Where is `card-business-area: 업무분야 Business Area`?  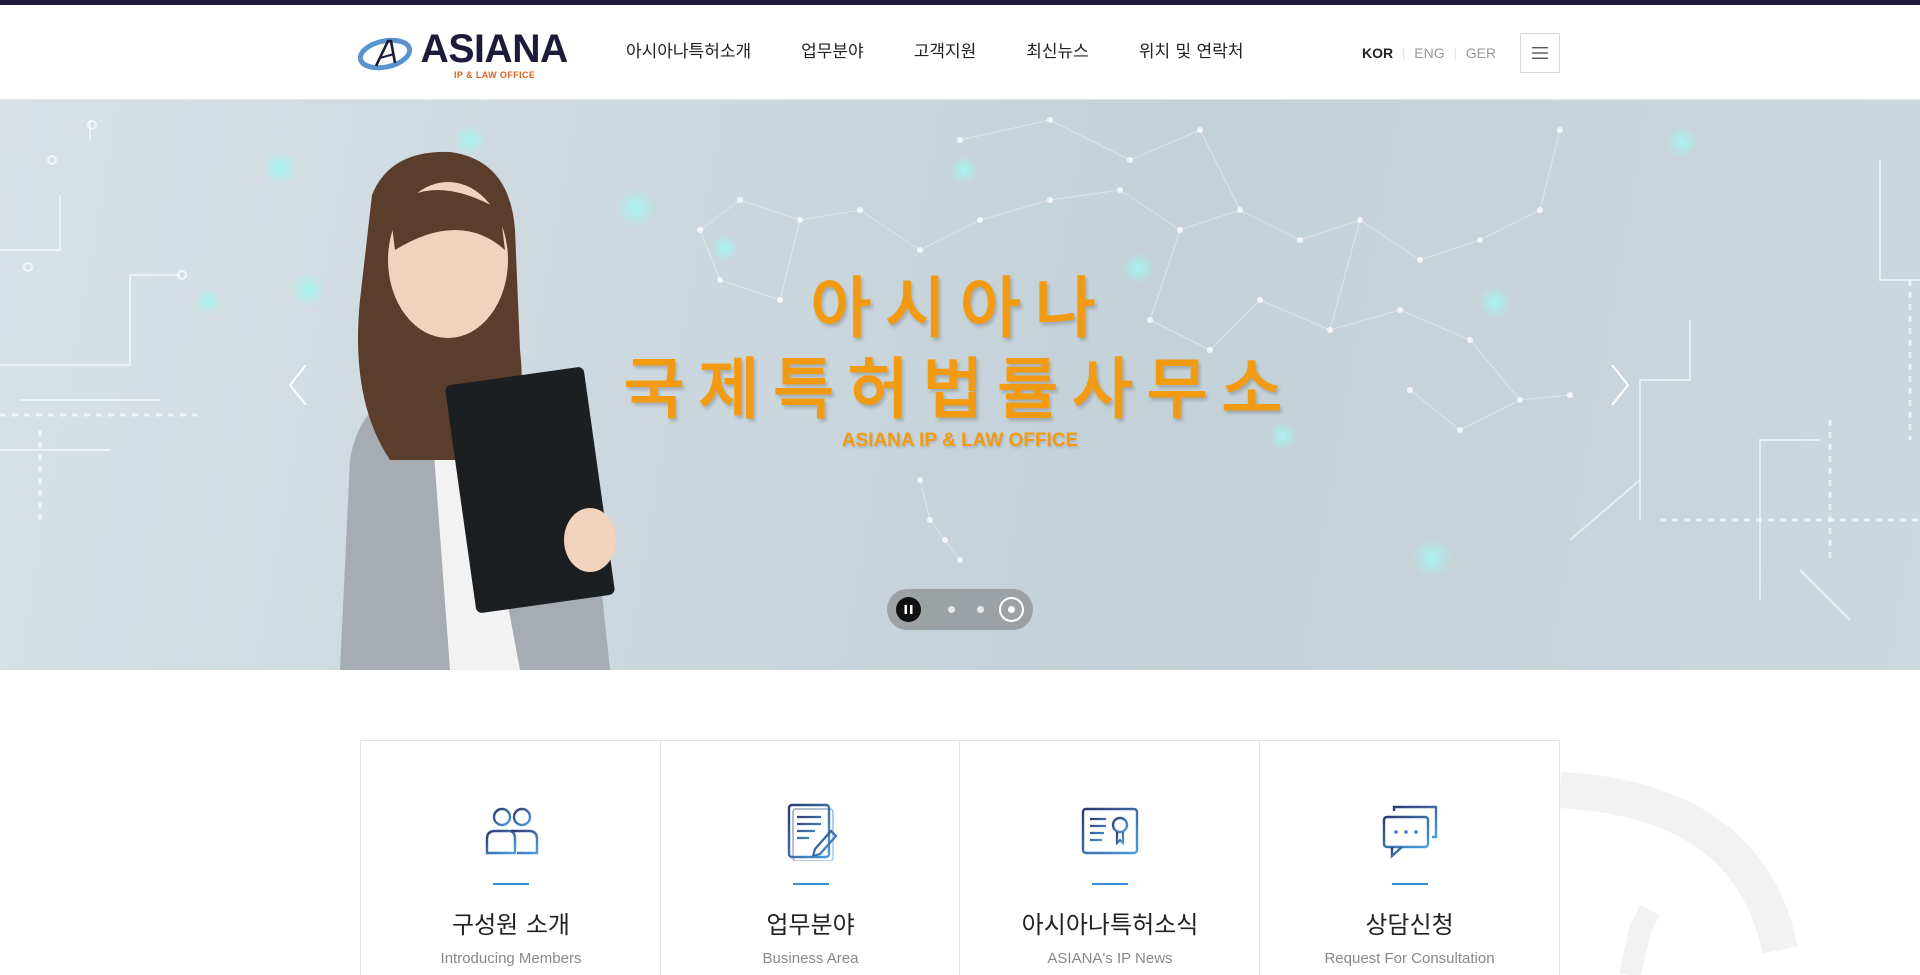 card-business-area: 업무분야 Business Area is located at coordinates (810, 858).